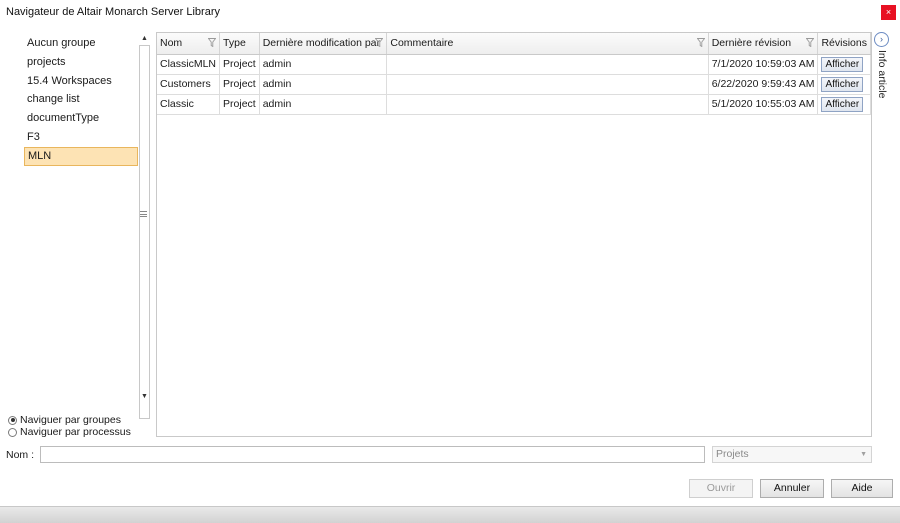  I want to click on status-bar, so click(450, 514).